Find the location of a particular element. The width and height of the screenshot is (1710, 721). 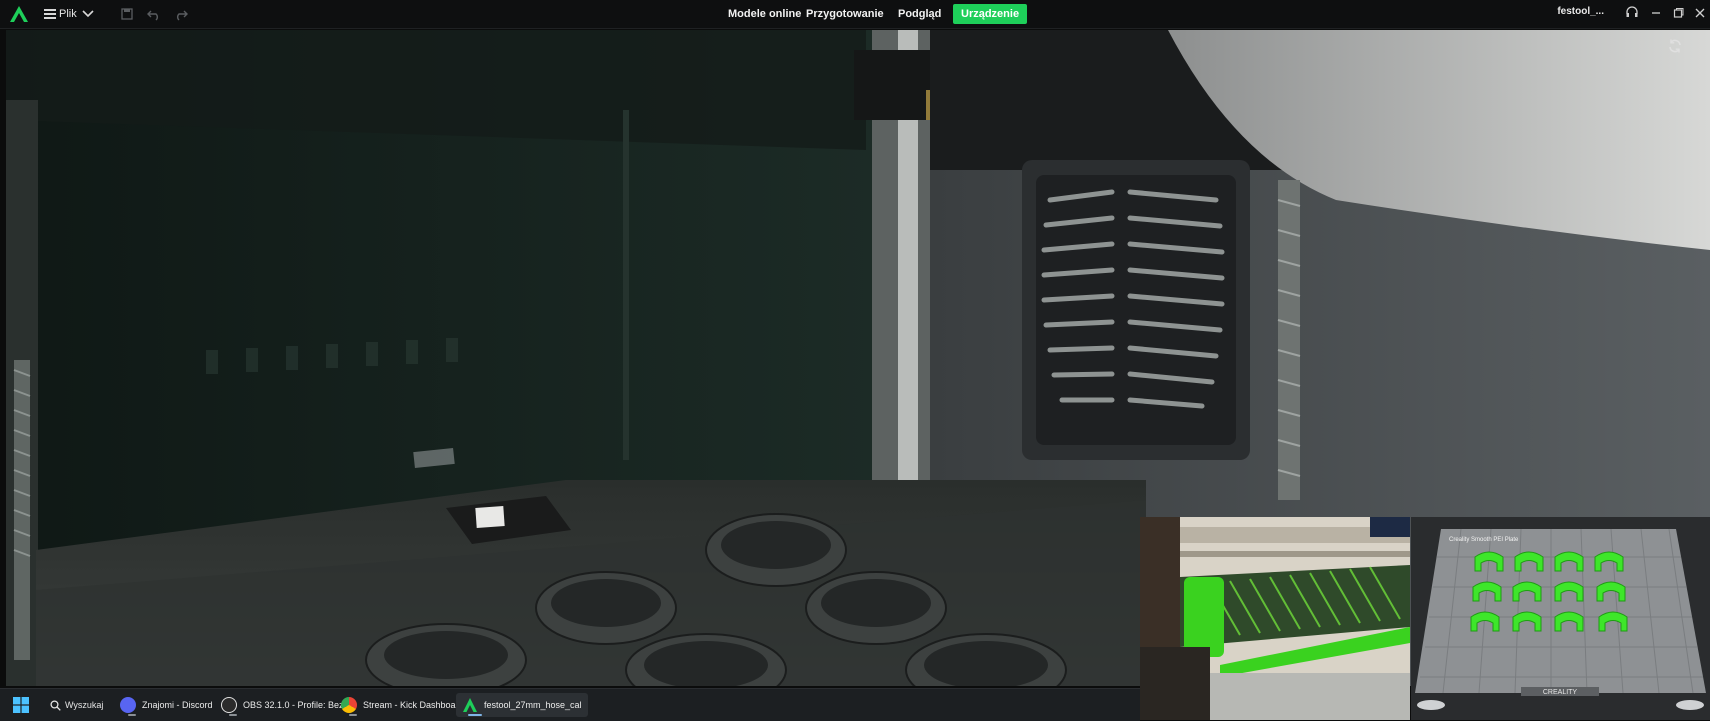

active-indicator is located at coordinates (475, 715).